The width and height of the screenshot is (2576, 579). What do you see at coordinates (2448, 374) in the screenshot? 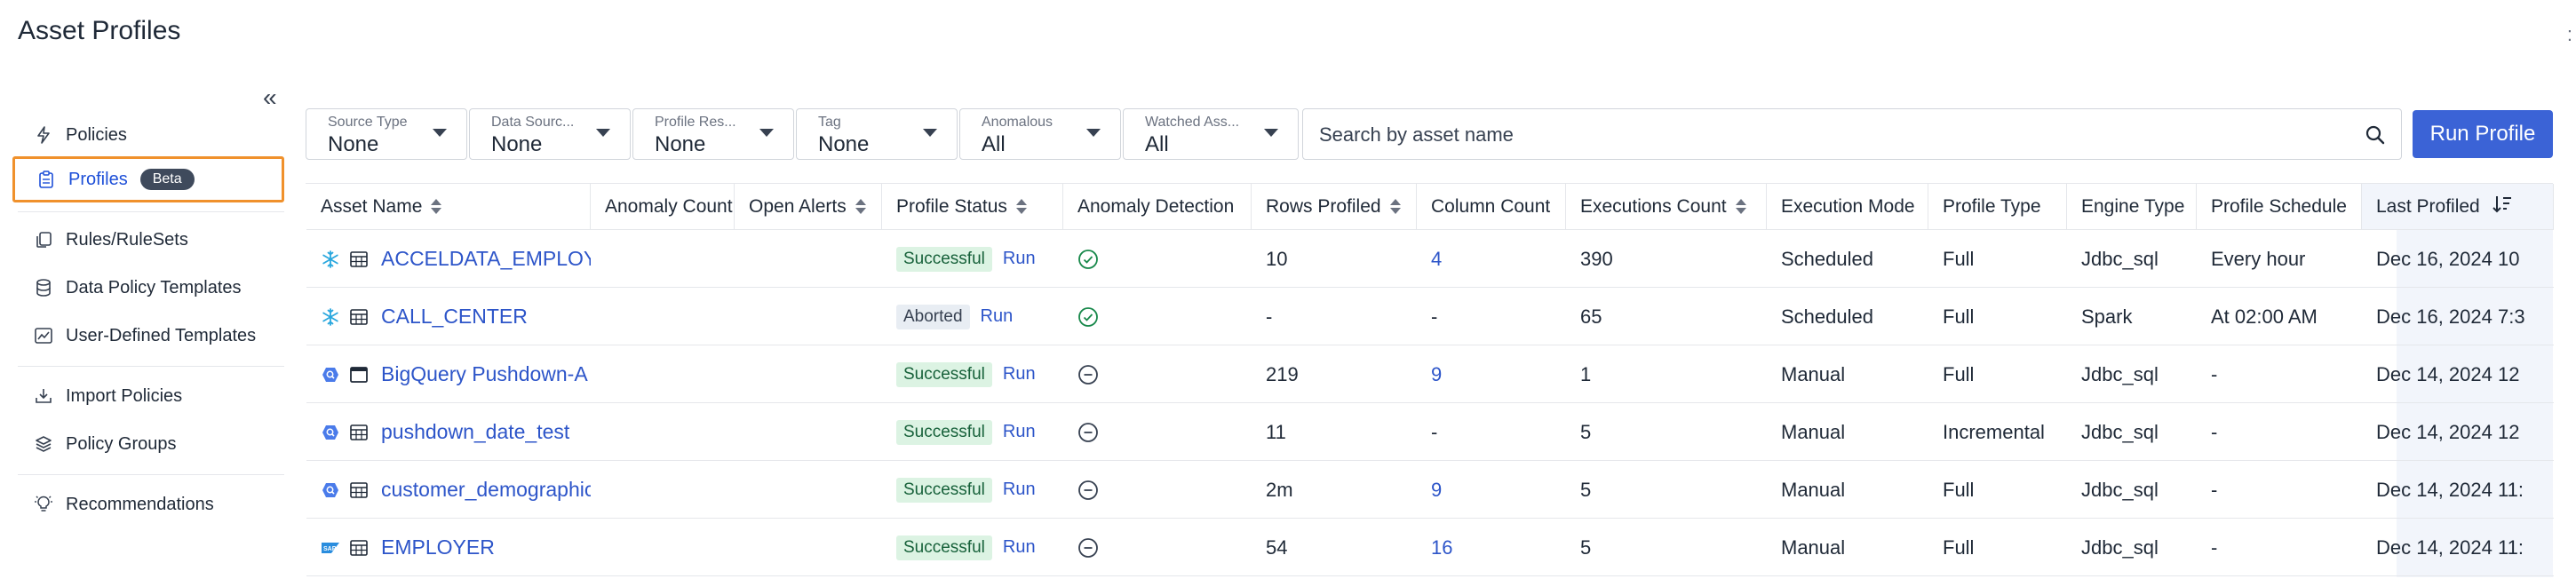
I see `last-profiled-cell: Dec 14, 2024 12` at bounding box center [2448, 374].